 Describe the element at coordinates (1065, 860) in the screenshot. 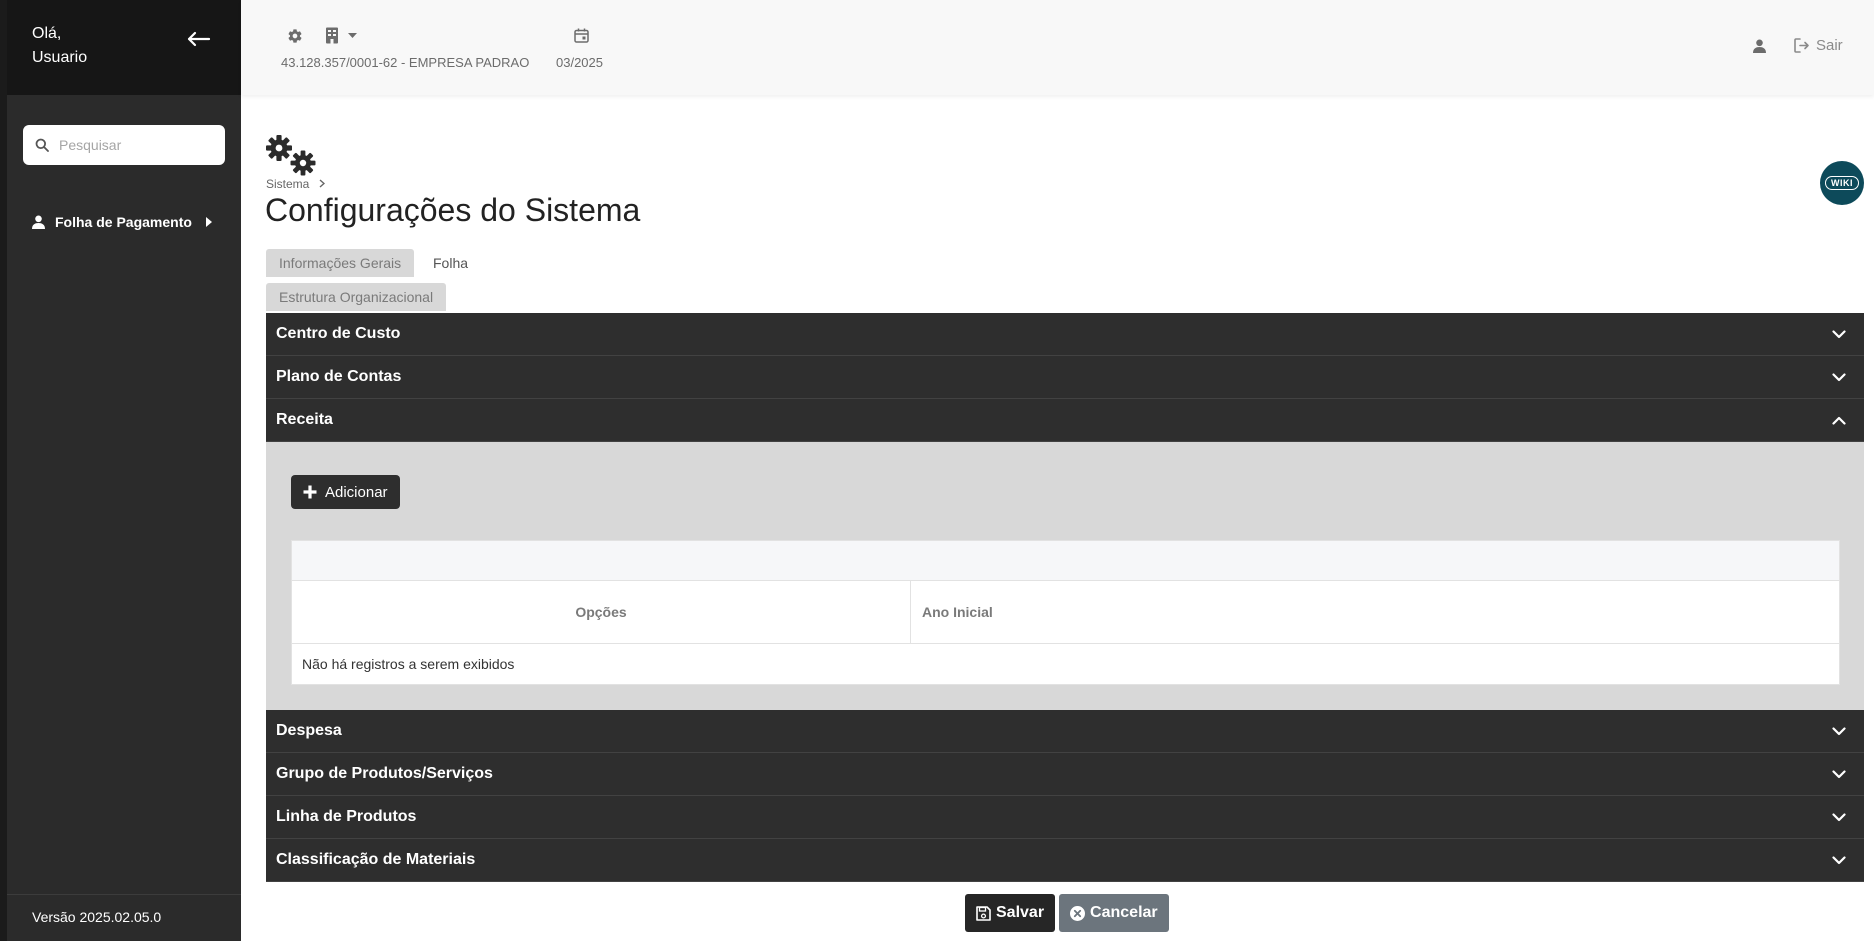

I see `accordion-classificacao-de-materiais: Classificação de Materiais` at that location.